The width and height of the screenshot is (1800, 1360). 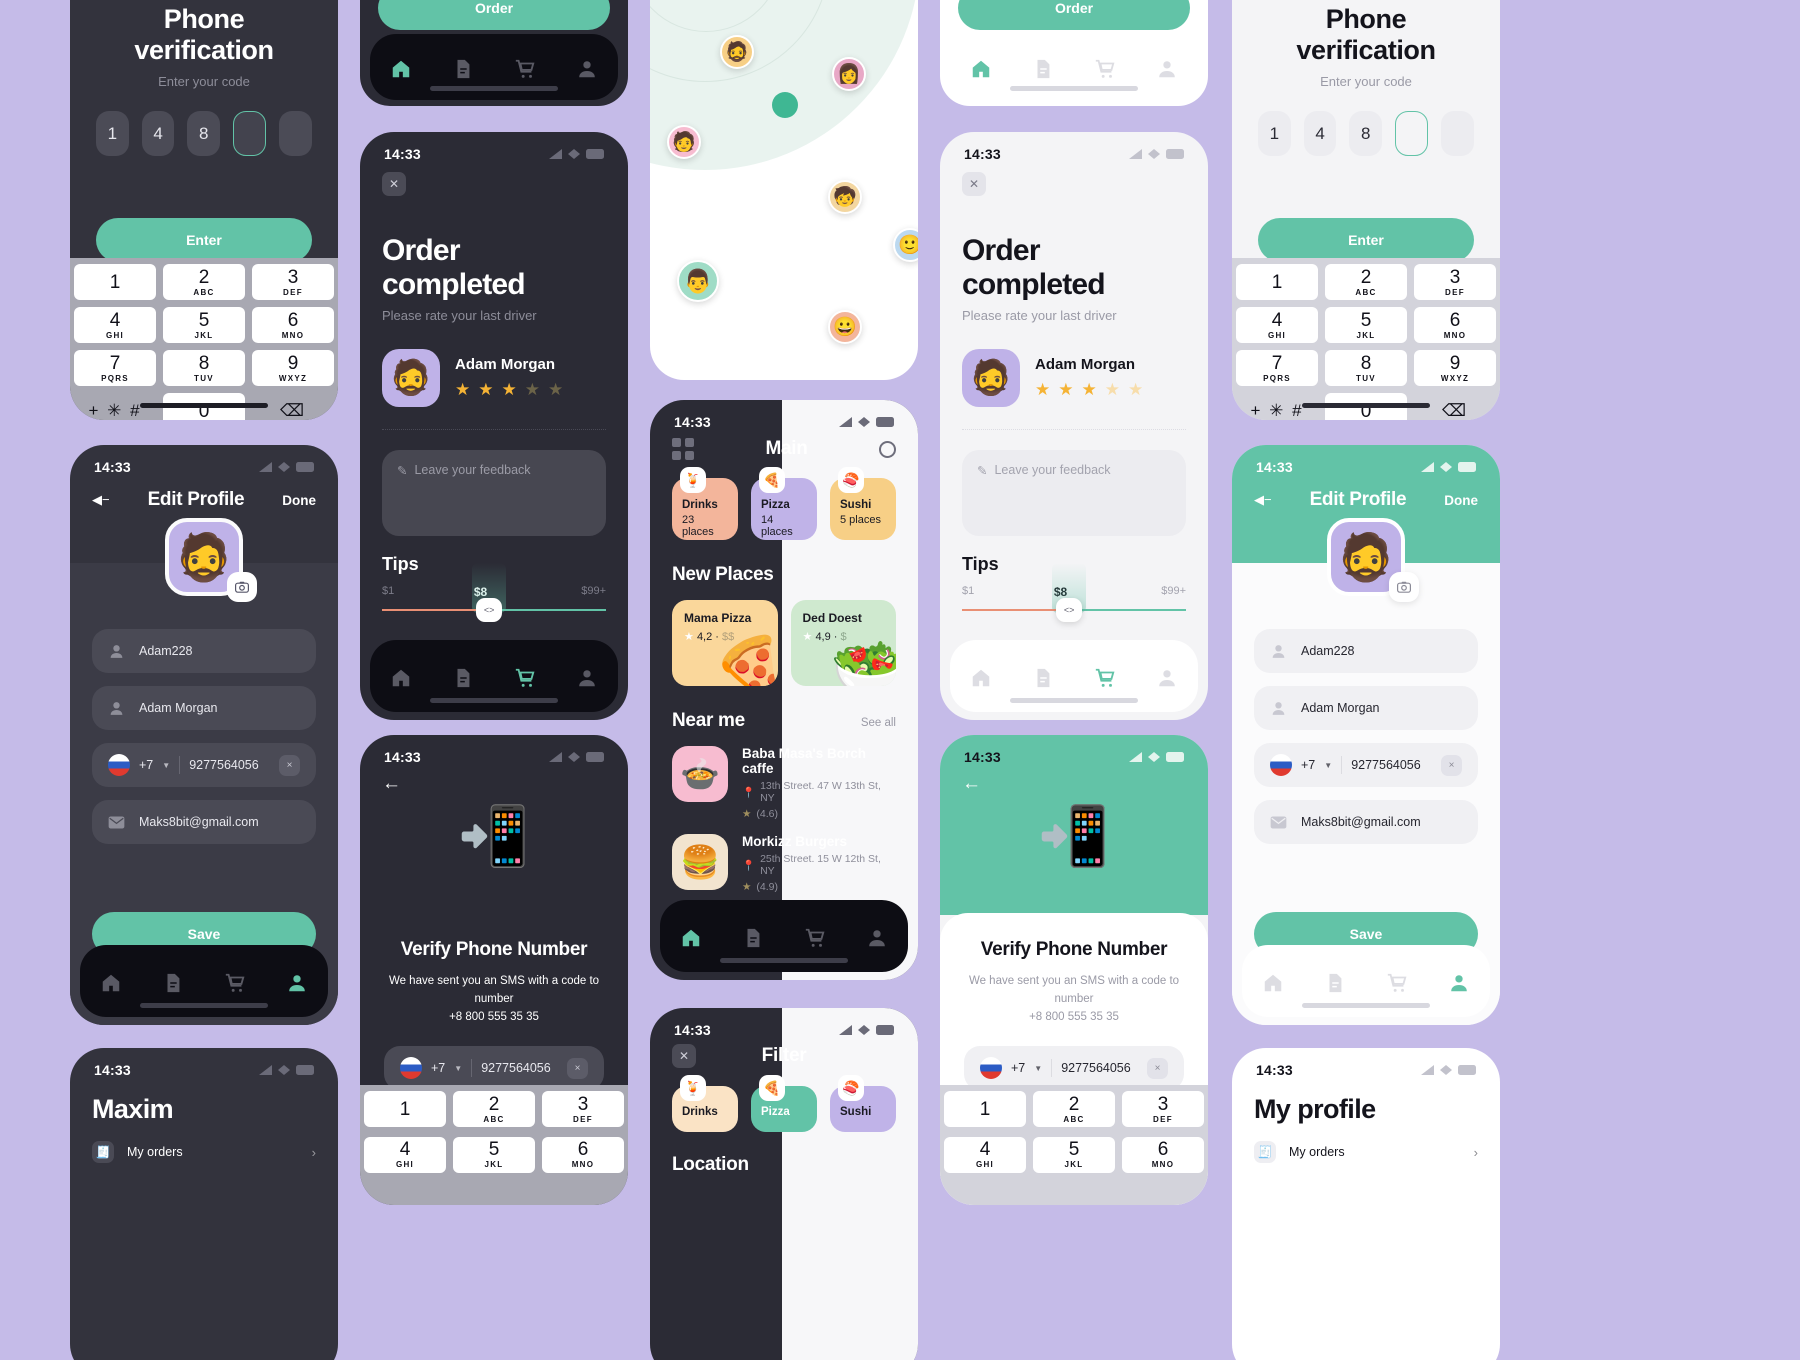 I want to click on star-1: ★, so click(x=1042, y=390).